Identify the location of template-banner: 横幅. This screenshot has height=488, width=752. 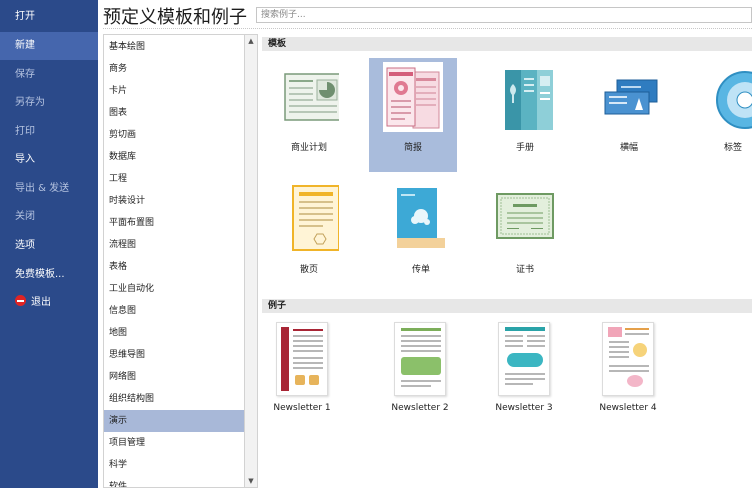
(629, 115).